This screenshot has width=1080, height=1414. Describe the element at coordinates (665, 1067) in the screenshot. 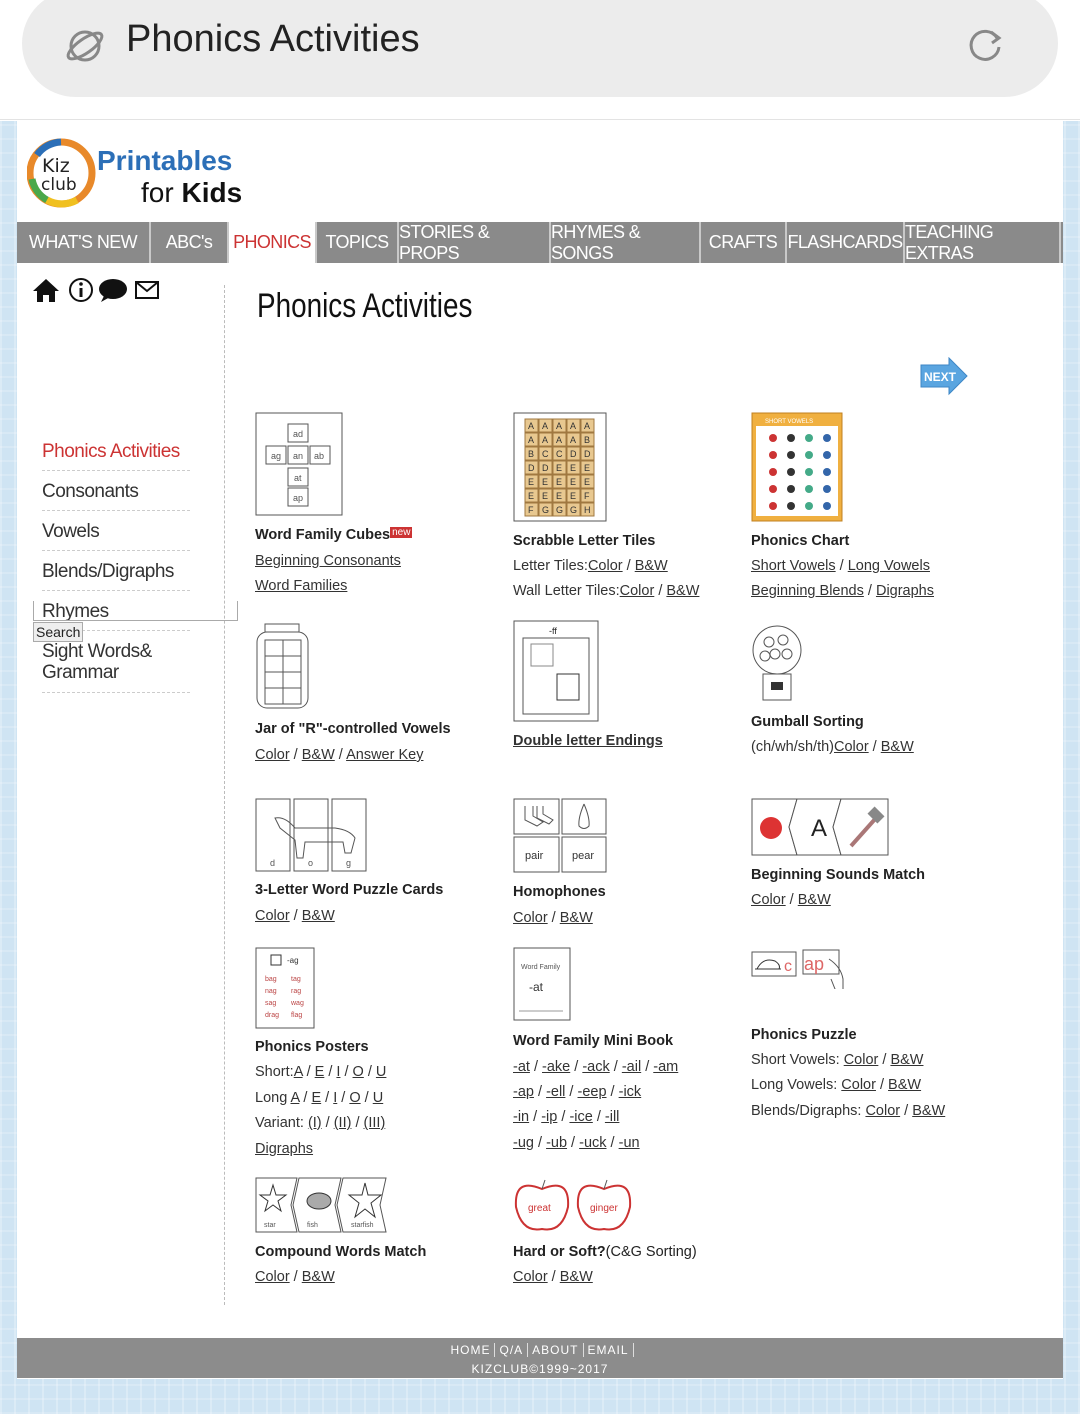

I see `activity-link: -am` at that location.